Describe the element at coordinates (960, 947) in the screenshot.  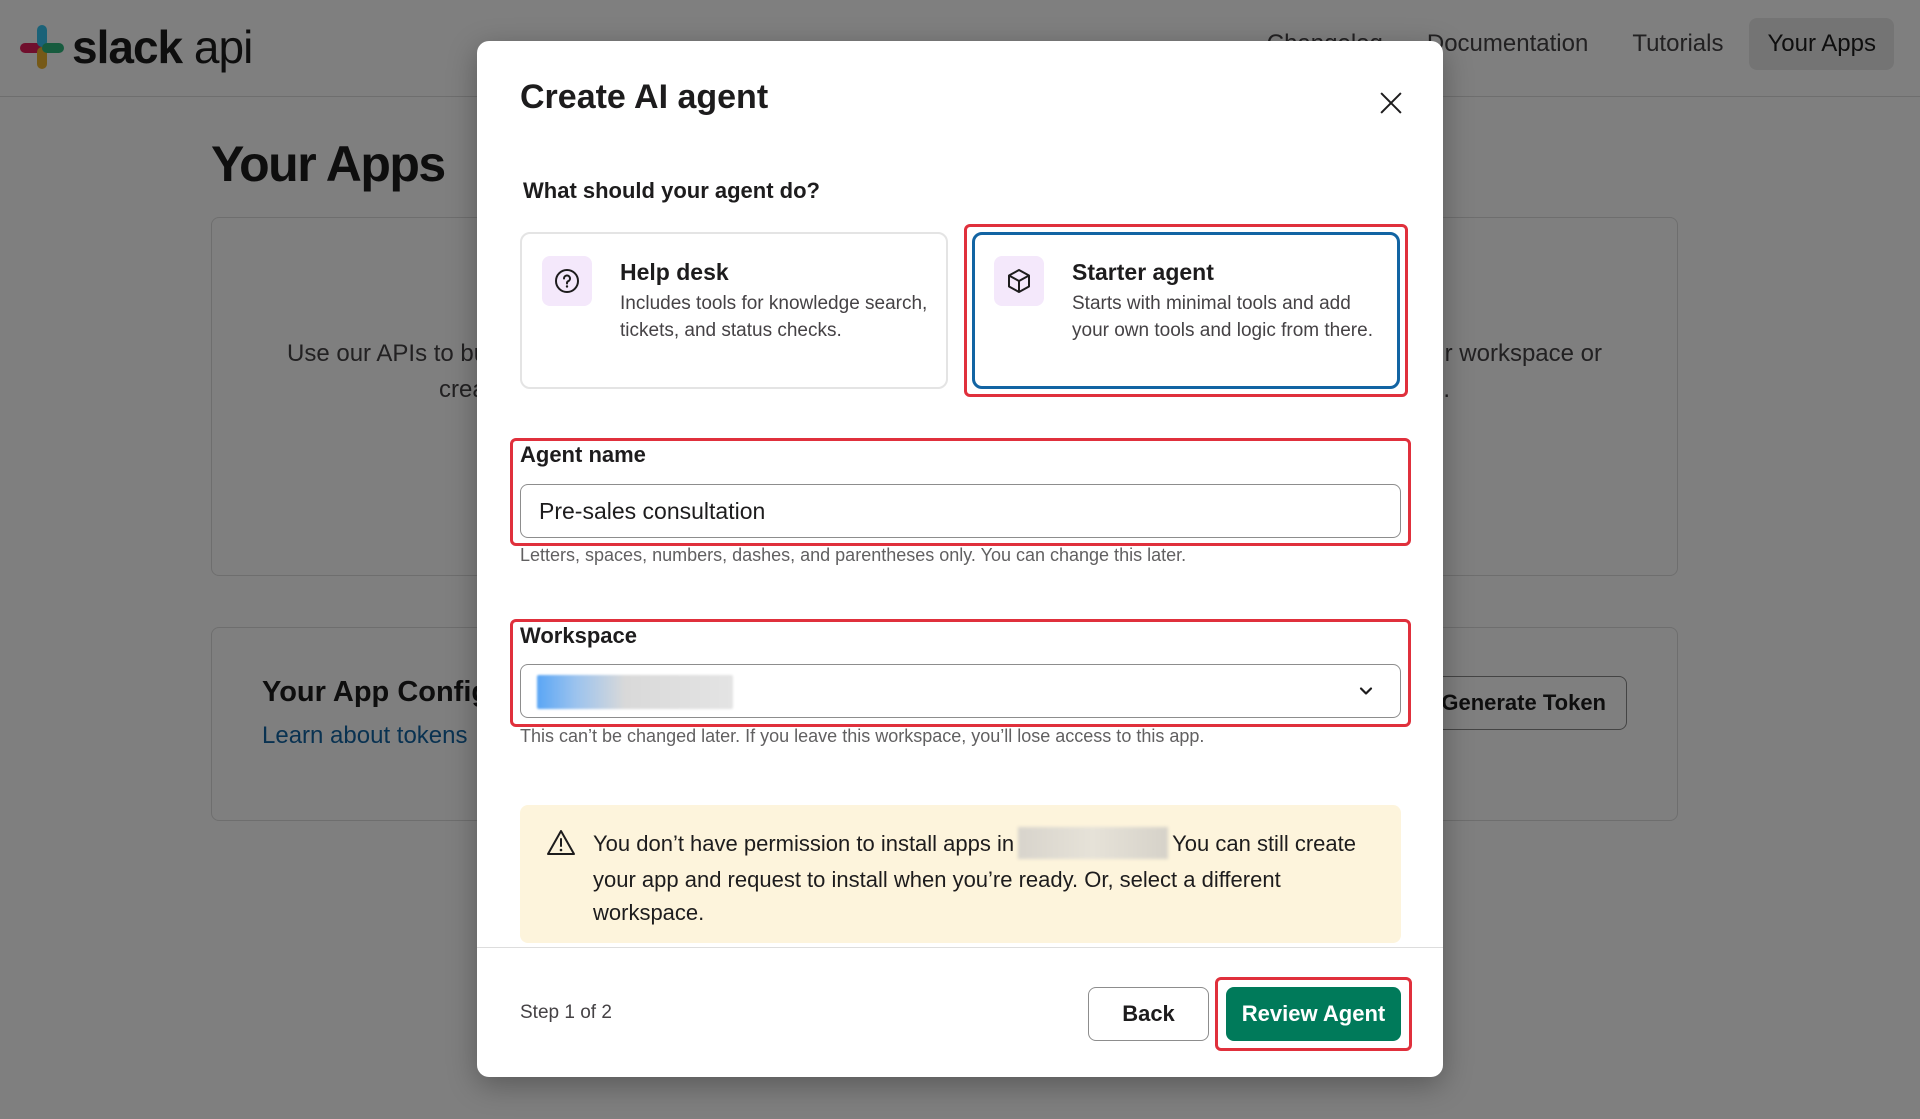
I see `footer-divider` at that location.